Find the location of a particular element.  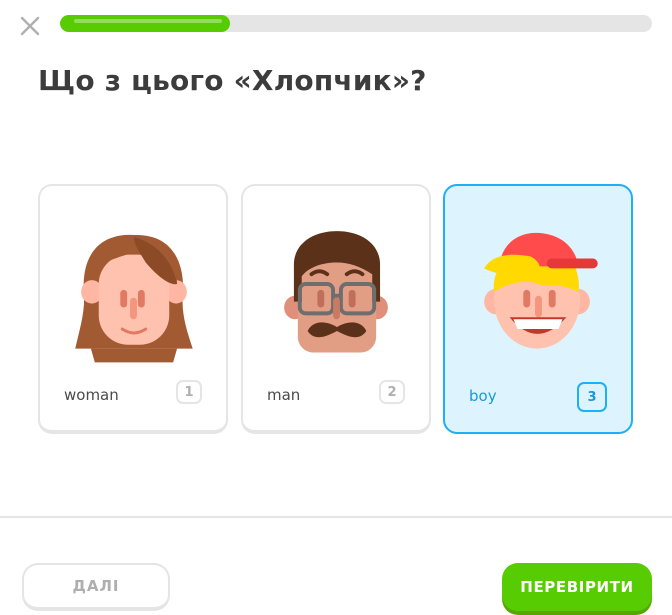

progress-bar-shine is located at coordinates (148, 21).